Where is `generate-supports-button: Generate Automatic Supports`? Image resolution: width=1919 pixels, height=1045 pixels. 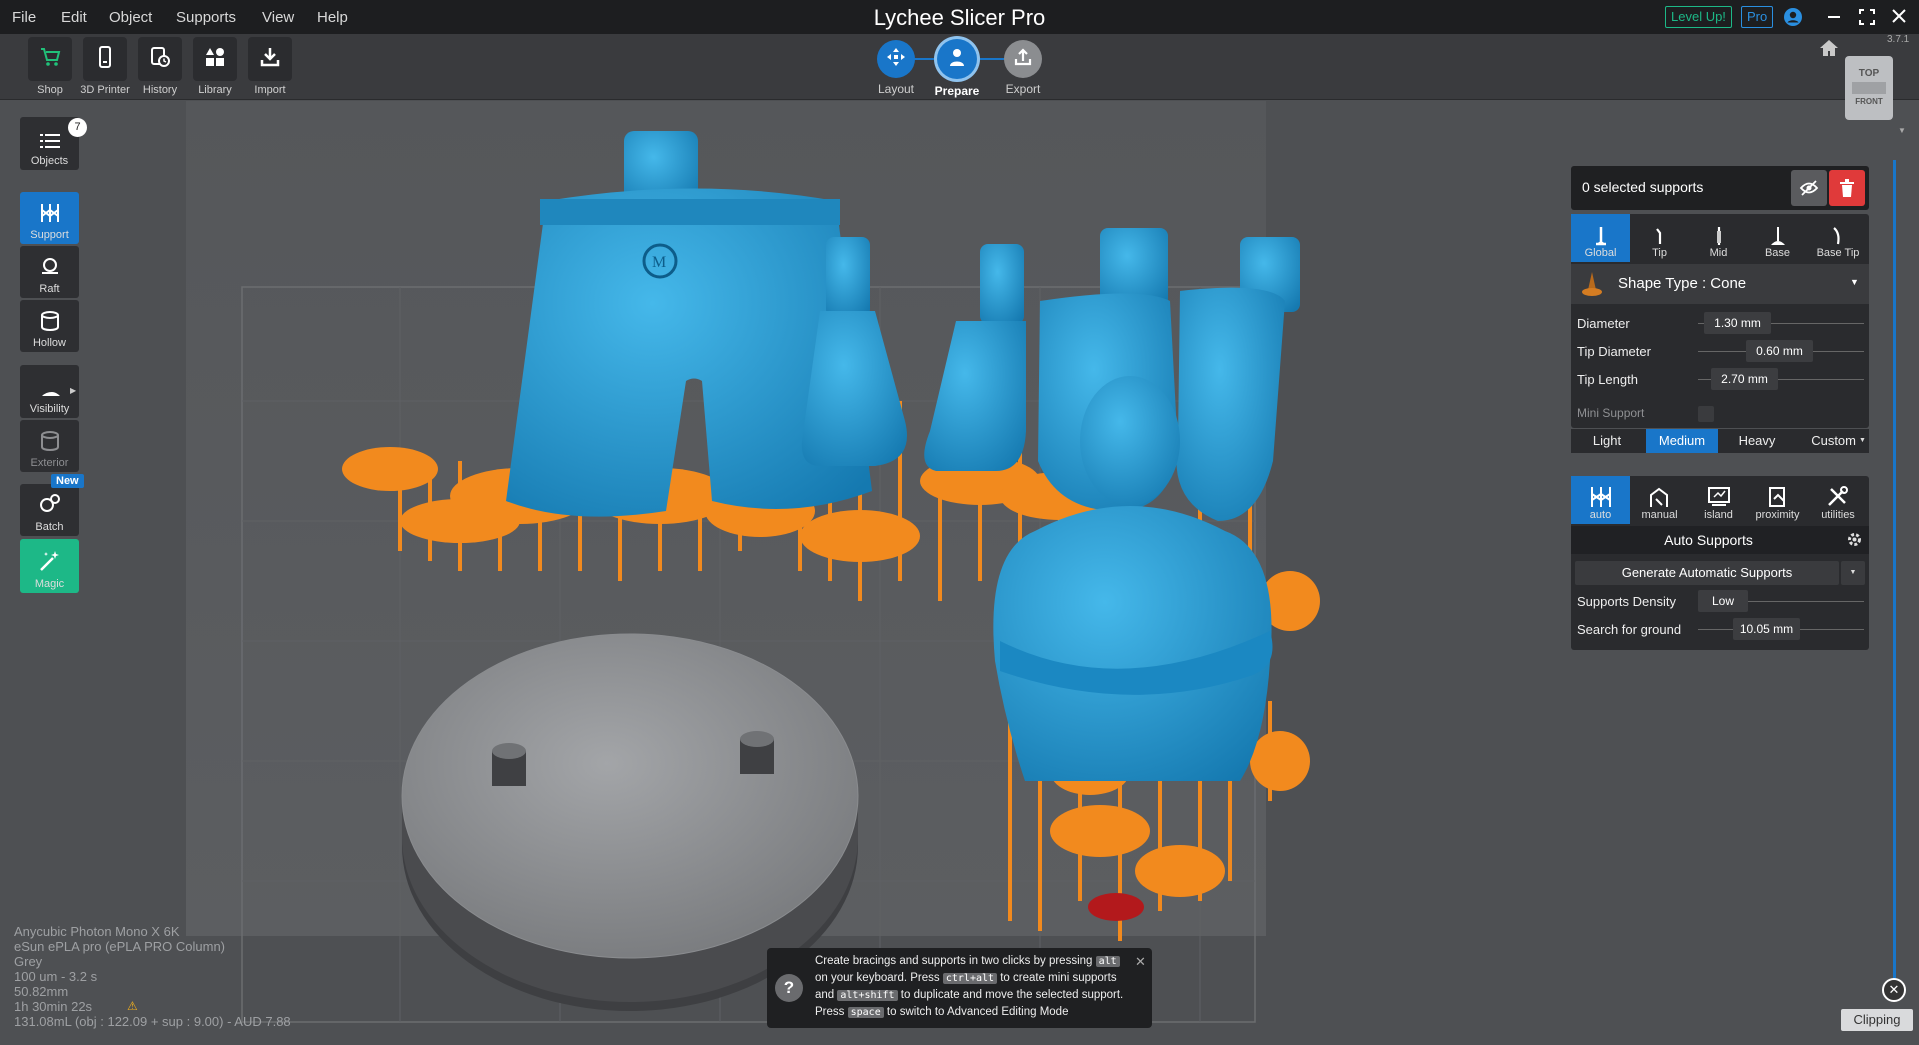 generate-supports-button: Generate Automatic Supports is located at coordinates (1707, 573).